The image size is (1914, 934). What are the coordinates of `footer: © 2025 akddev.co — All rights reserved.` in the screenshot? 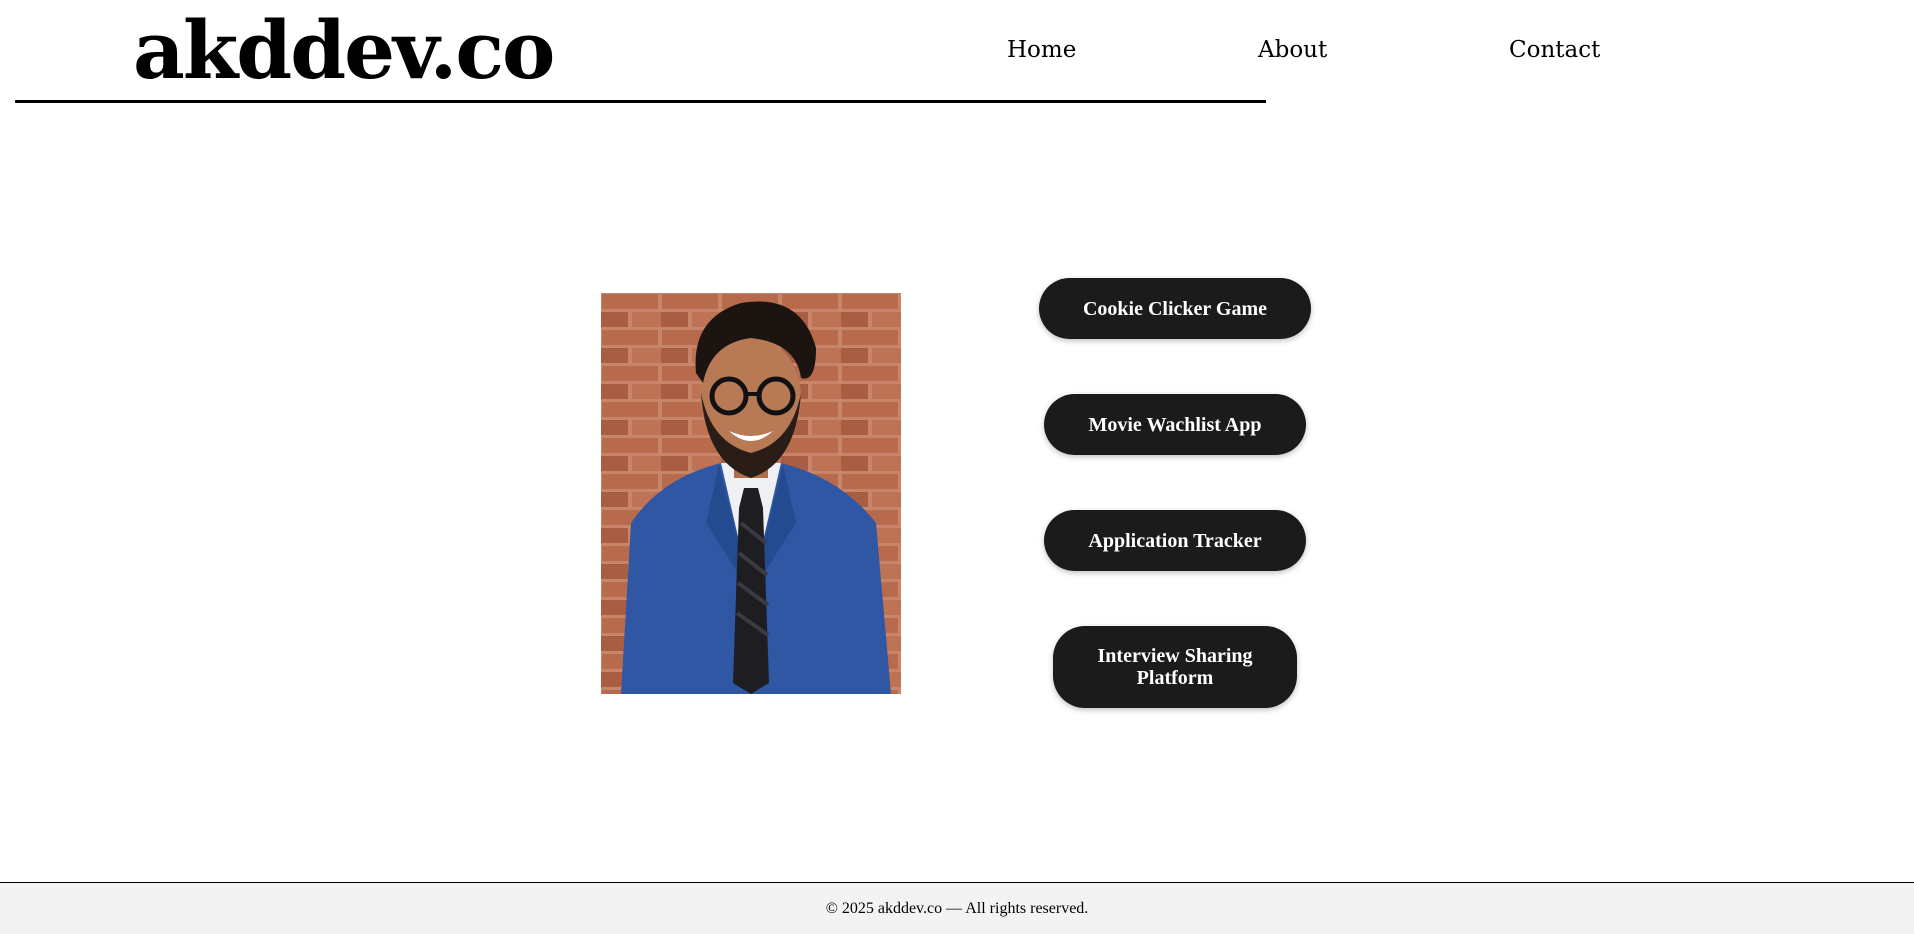 It's located at (957, 908).